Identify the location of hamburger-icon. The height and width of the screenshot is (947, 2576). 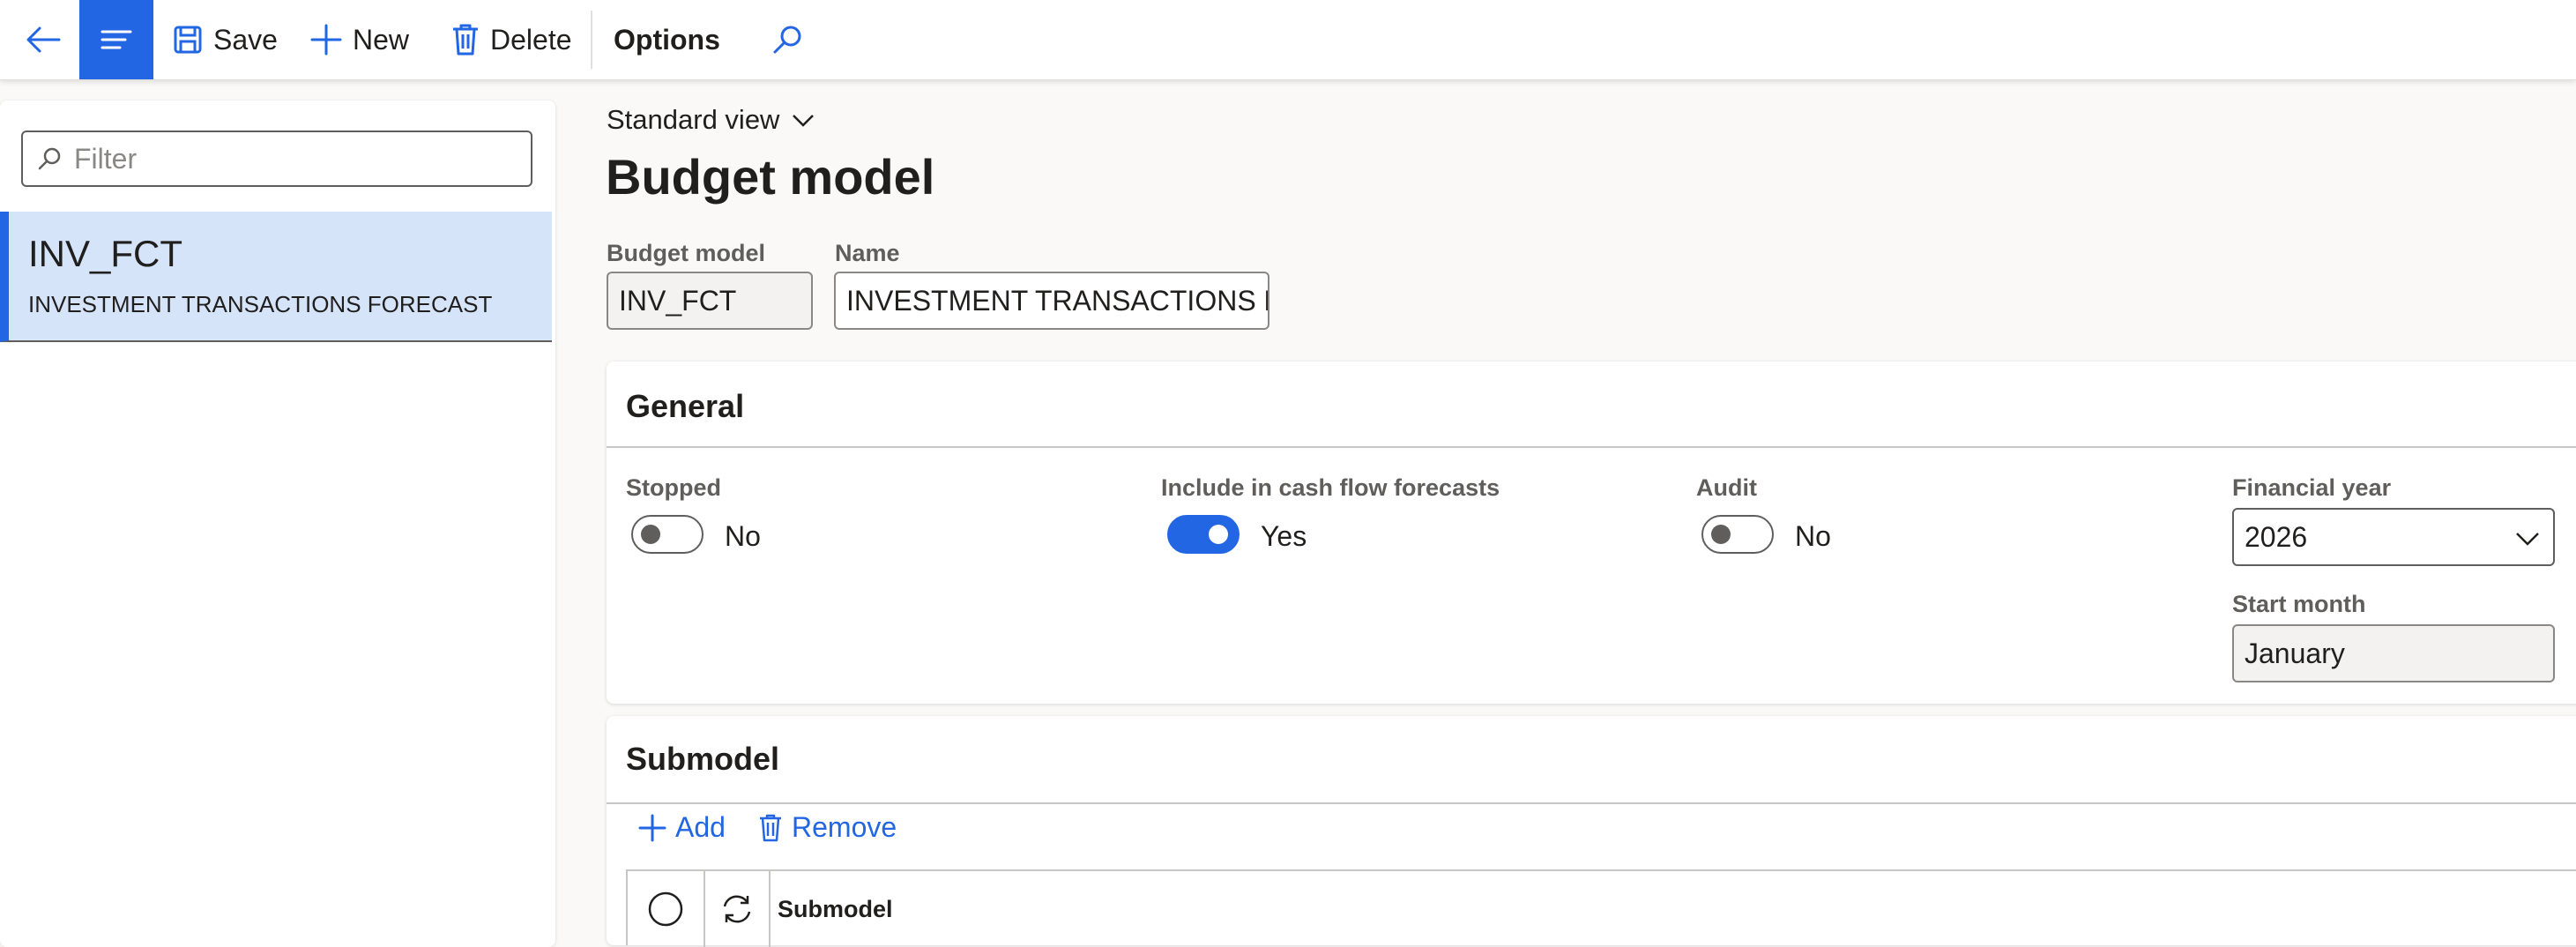
(116, 39).